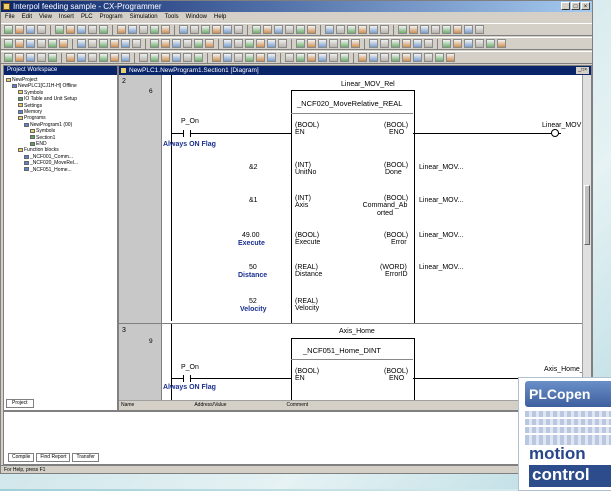 Image resolution: width=611 pixels, height=491 pixels. What do you see at coordinates (220, 17) in the screenshot?
I see `menu-help: Help` at bounding box center [220, 17].